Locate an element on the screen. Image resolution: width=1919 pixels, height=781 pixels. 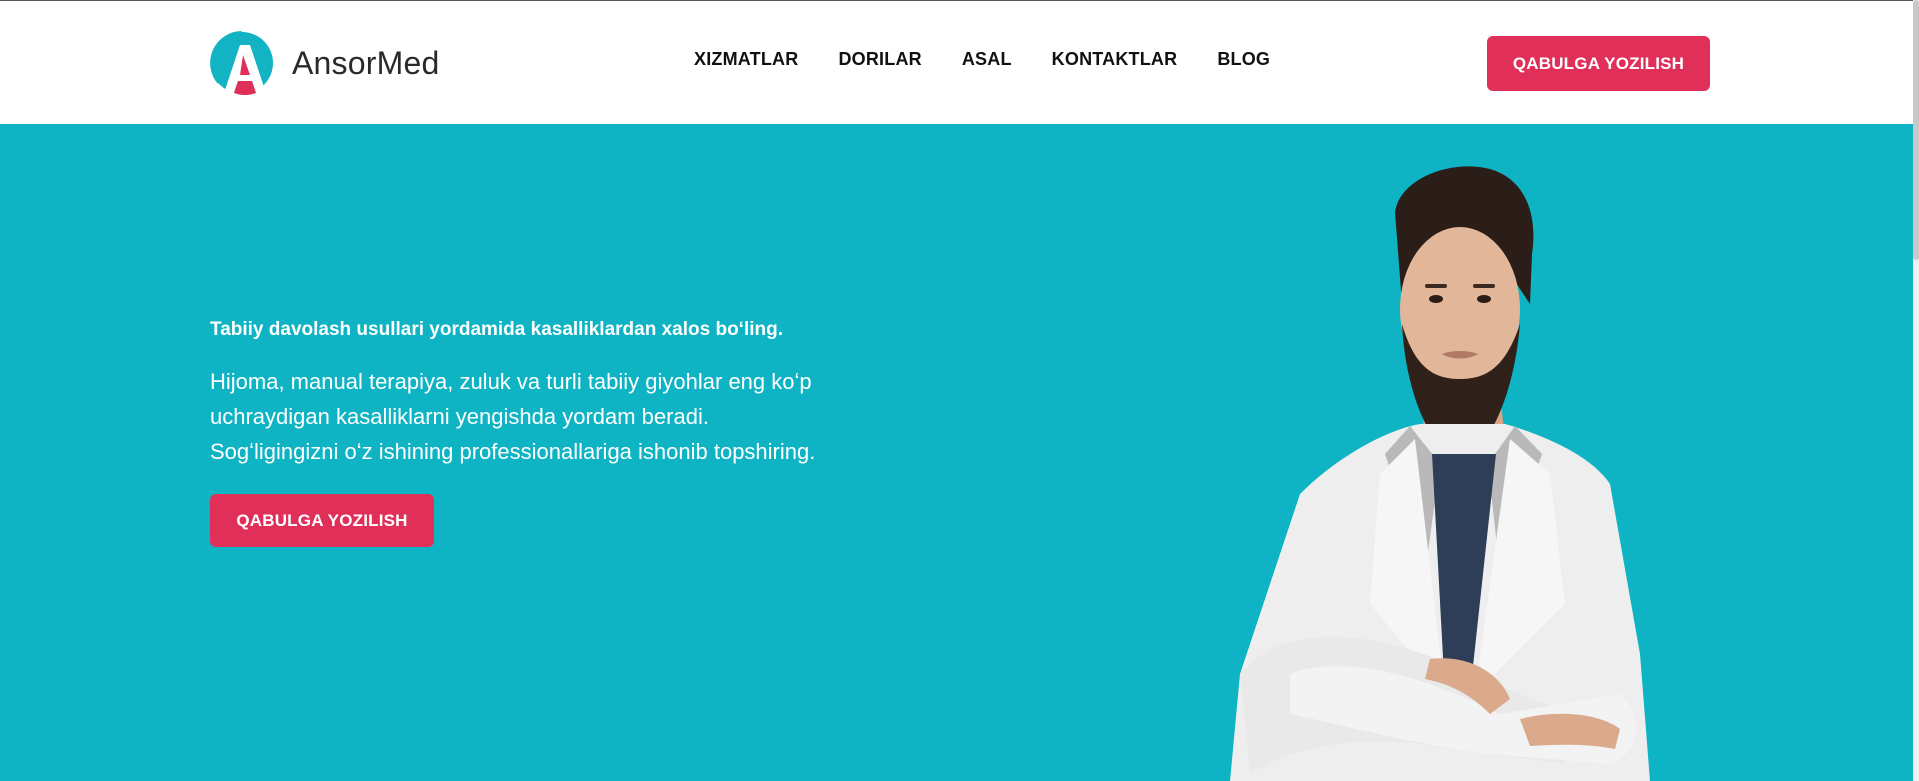
nav-blog: BLOG is located at coordinates (1243, 59).